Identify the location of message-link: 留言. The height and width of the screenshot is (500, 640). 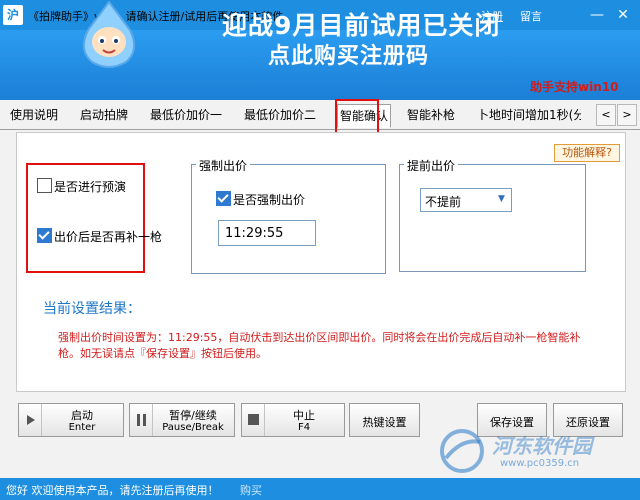
(531, 16).